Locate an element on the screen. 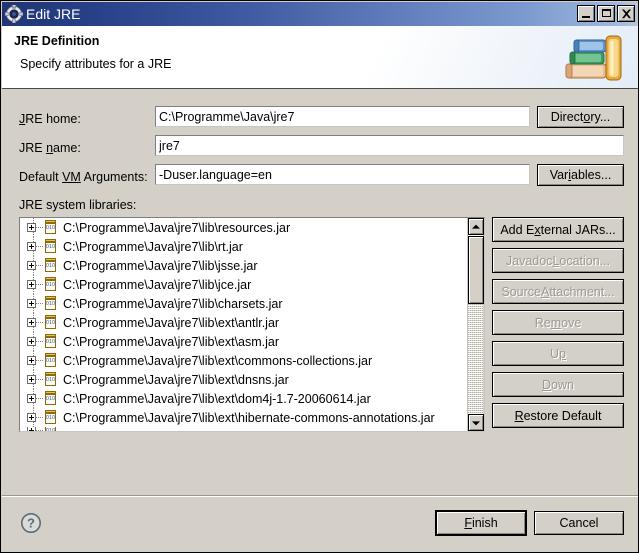 The height and width of the screenshot is (553, 639). button-label-mnemonic: m is located at coordinates (556, 322).